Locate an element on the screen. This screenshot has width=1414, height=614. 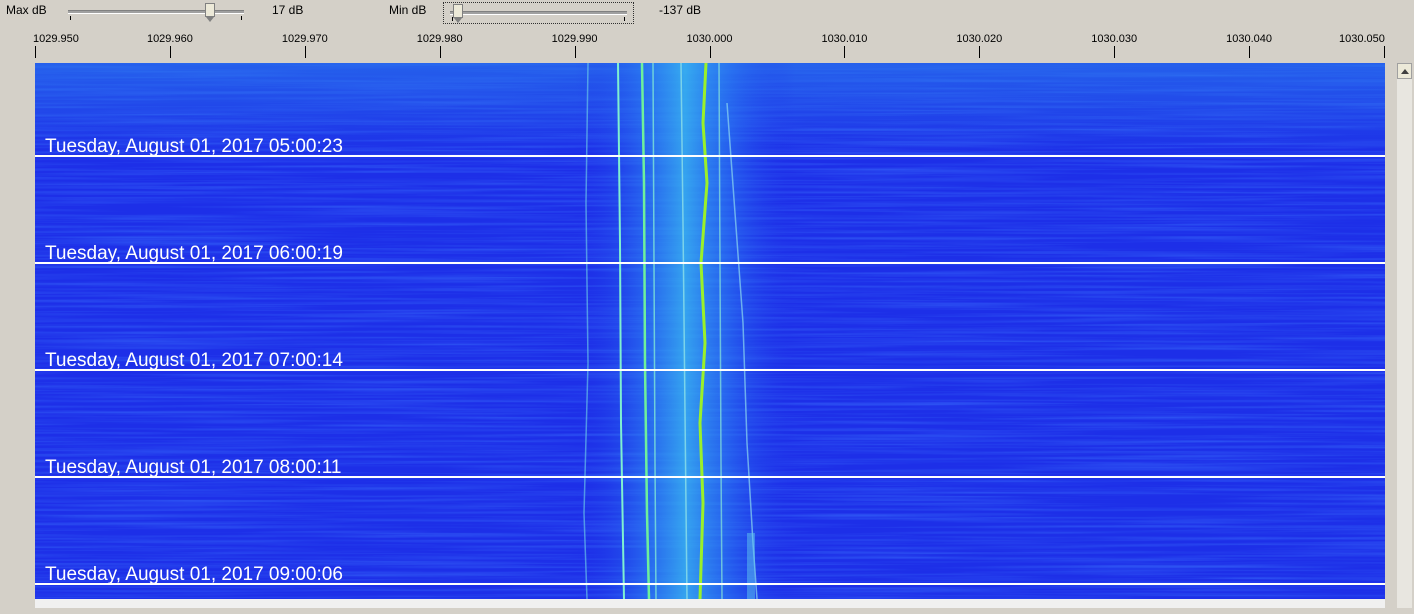
timestamp-label: Tuesday, August 01, 2017 08:00:11 is located at coordinates (193, 467).